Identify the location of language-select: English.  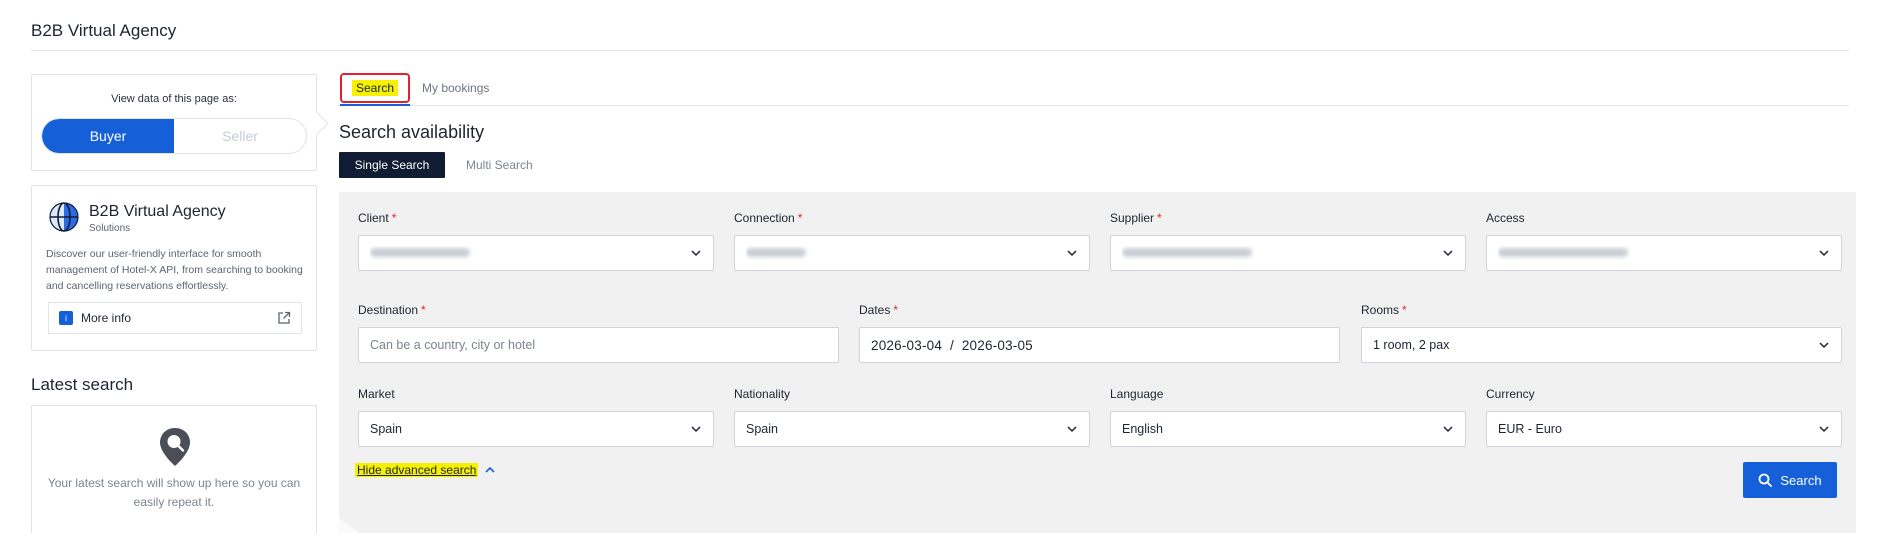
(1288, 429).